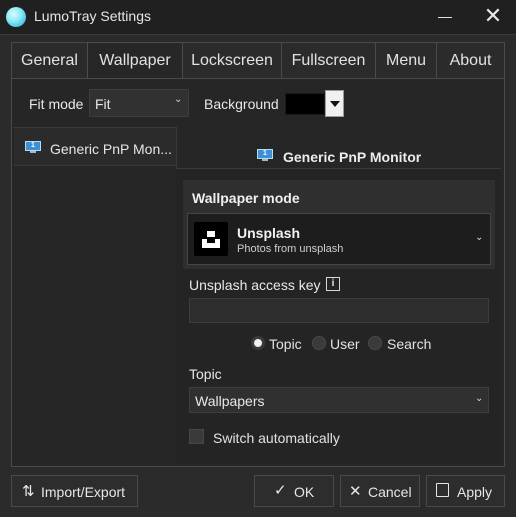 This screenshot has width=516, height=517. Describe the element at coordinates (103, 104) in the screenshot. I see `fit-mode-value: Fit` at that location.